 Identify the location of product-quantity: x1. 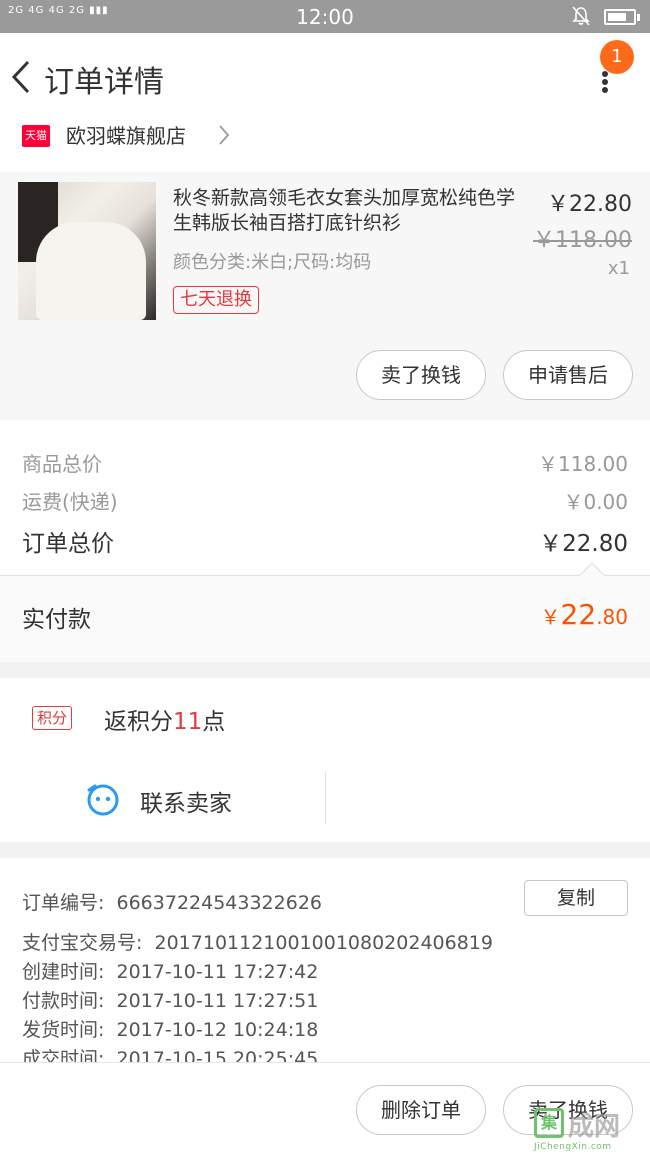
(618, 268).